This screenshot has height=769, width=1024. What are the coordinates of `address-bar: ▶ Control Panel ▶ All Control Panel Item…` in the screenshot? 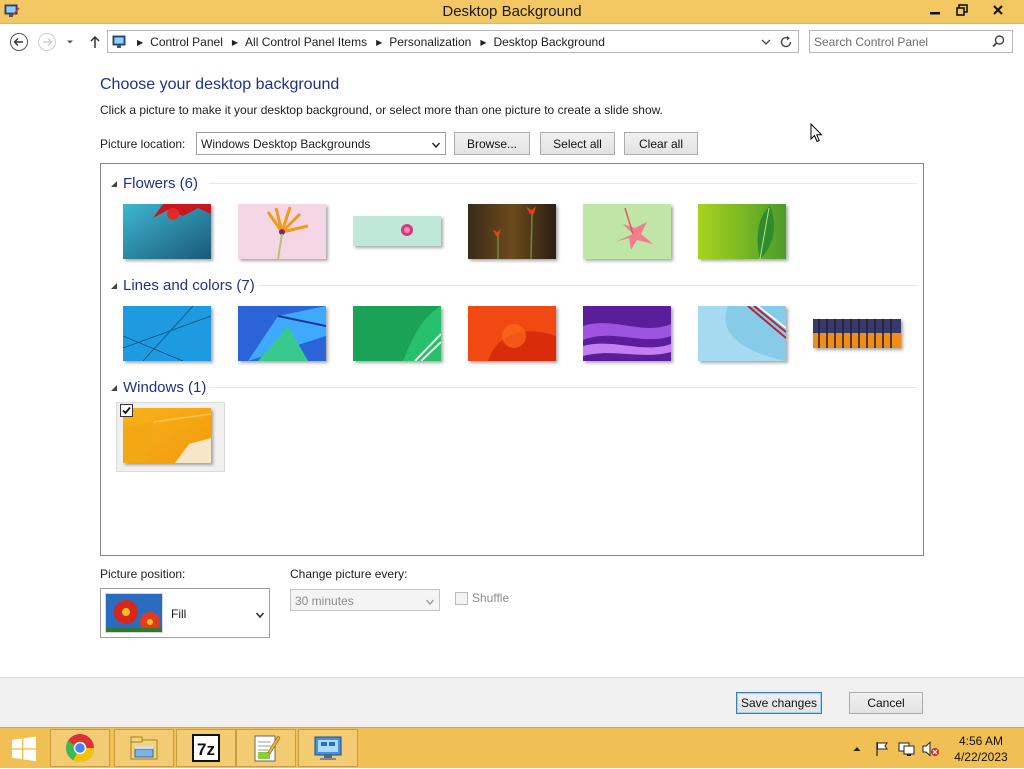 It's located at (453, 41).